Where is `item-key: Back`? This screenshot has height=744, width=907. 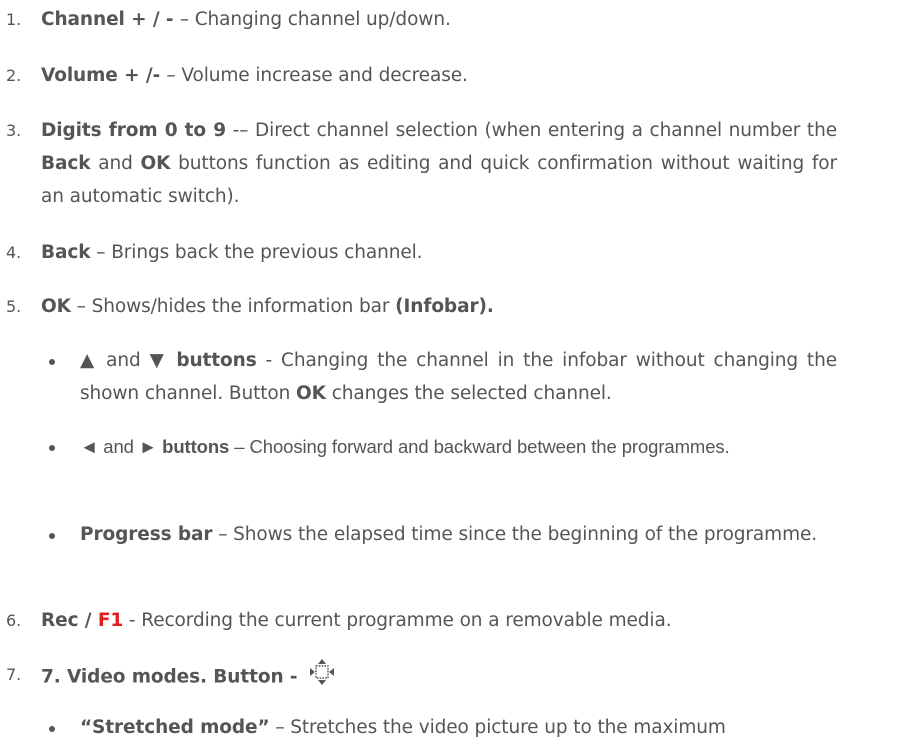 item-key: Back is located at coordinates (66, 252).